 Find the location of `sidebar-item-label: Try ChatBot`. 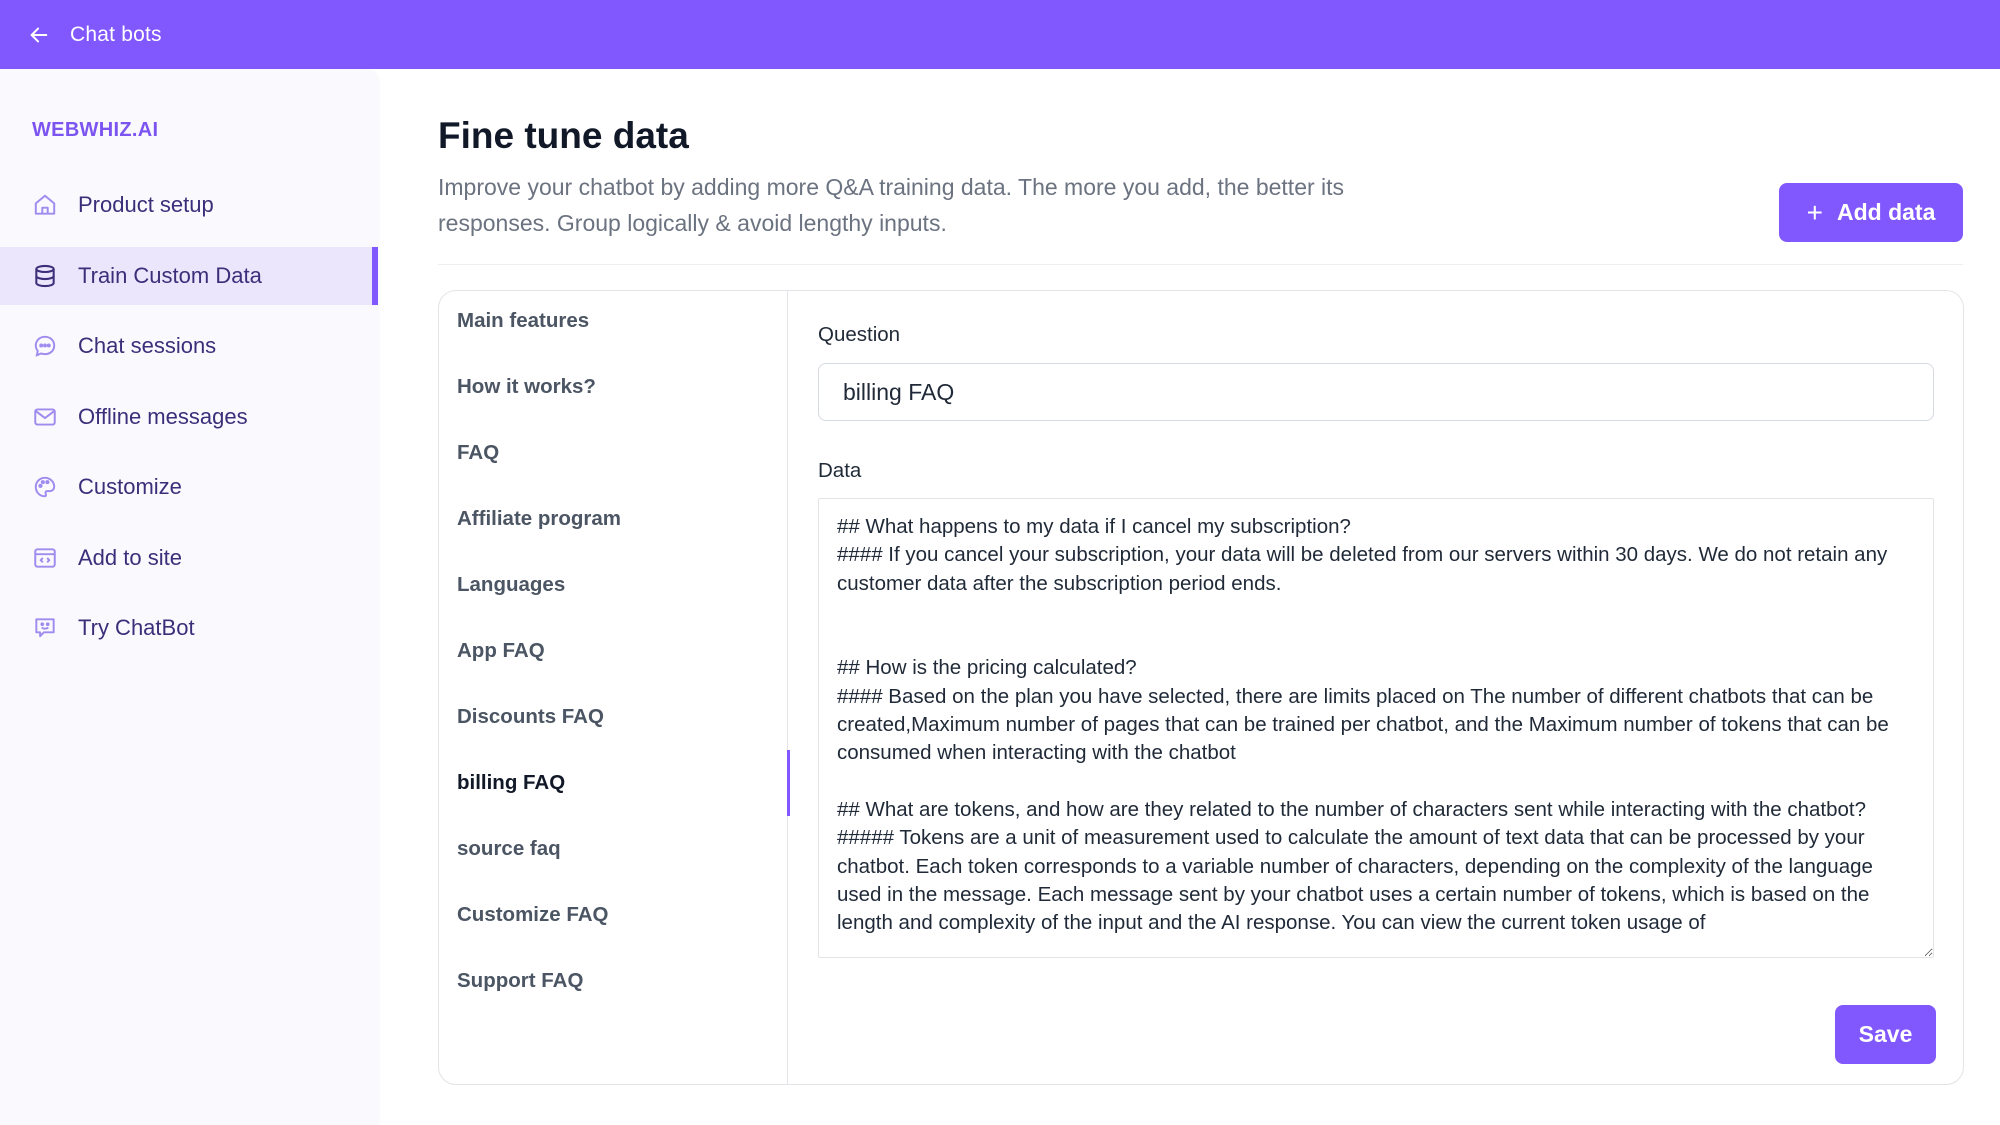

sidebar-item-label: Try ChatBot is located at coordinates (136, 627).